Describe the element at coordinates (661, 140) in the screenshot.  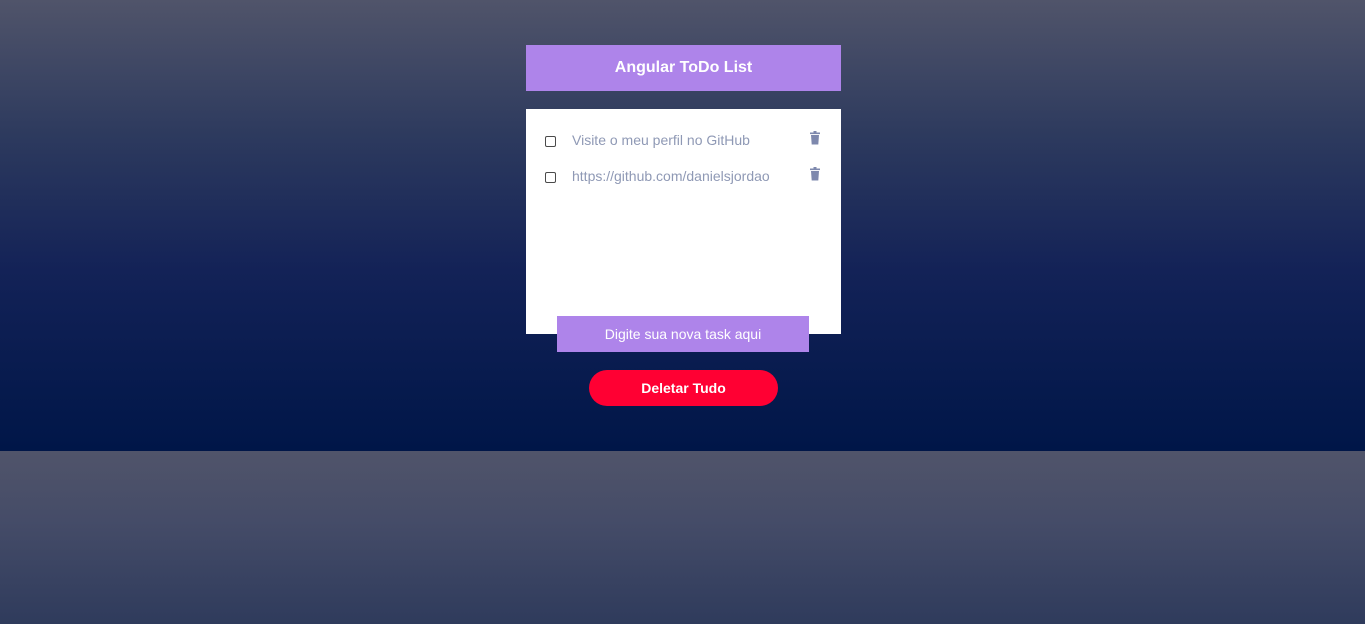
I see `todo-text: Visite o meu perfil no GitHub` at that location.